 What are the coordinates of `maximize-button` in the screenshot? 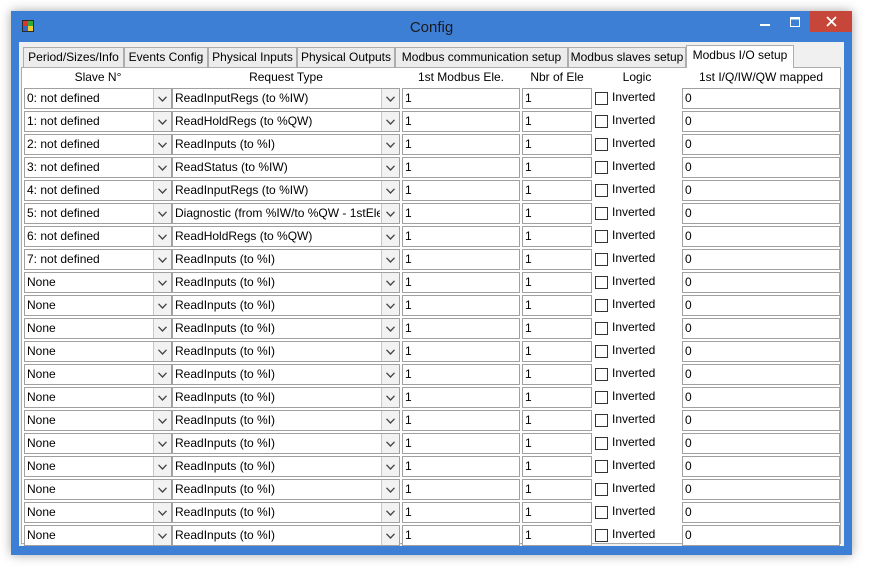 It's located at (795, 21).